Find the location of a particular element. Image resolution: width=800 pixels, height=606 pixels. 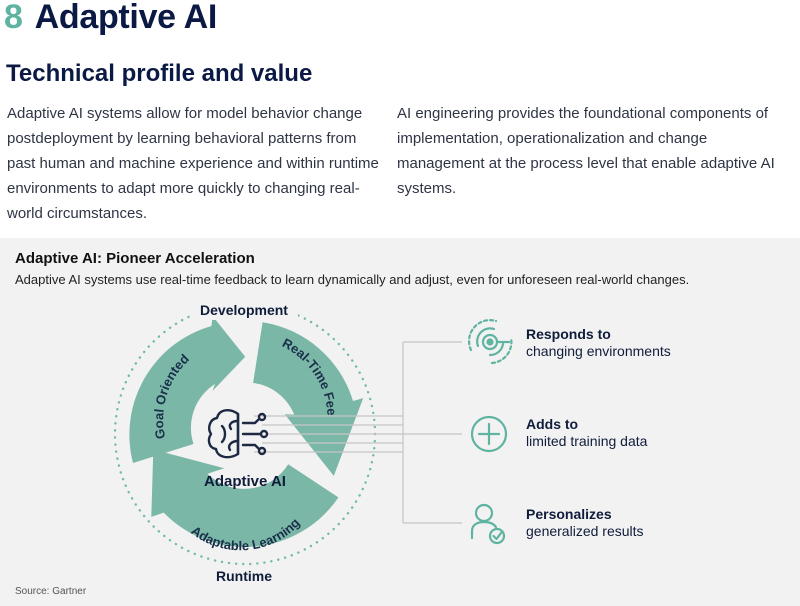

benefit-adds: Adds to limited training data is located at coordinates (586, 433).